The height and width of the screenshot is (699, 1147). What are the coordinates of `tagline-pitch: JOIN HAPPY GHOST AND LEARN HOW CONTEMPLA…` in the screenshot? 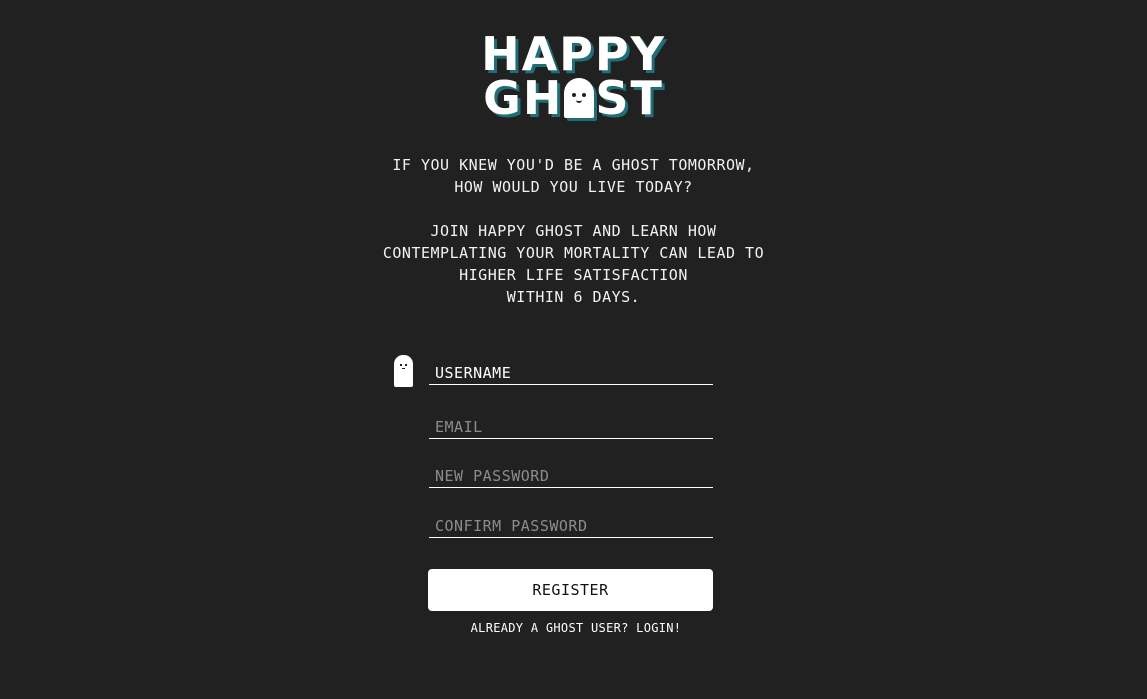 It's located at (573, 264).